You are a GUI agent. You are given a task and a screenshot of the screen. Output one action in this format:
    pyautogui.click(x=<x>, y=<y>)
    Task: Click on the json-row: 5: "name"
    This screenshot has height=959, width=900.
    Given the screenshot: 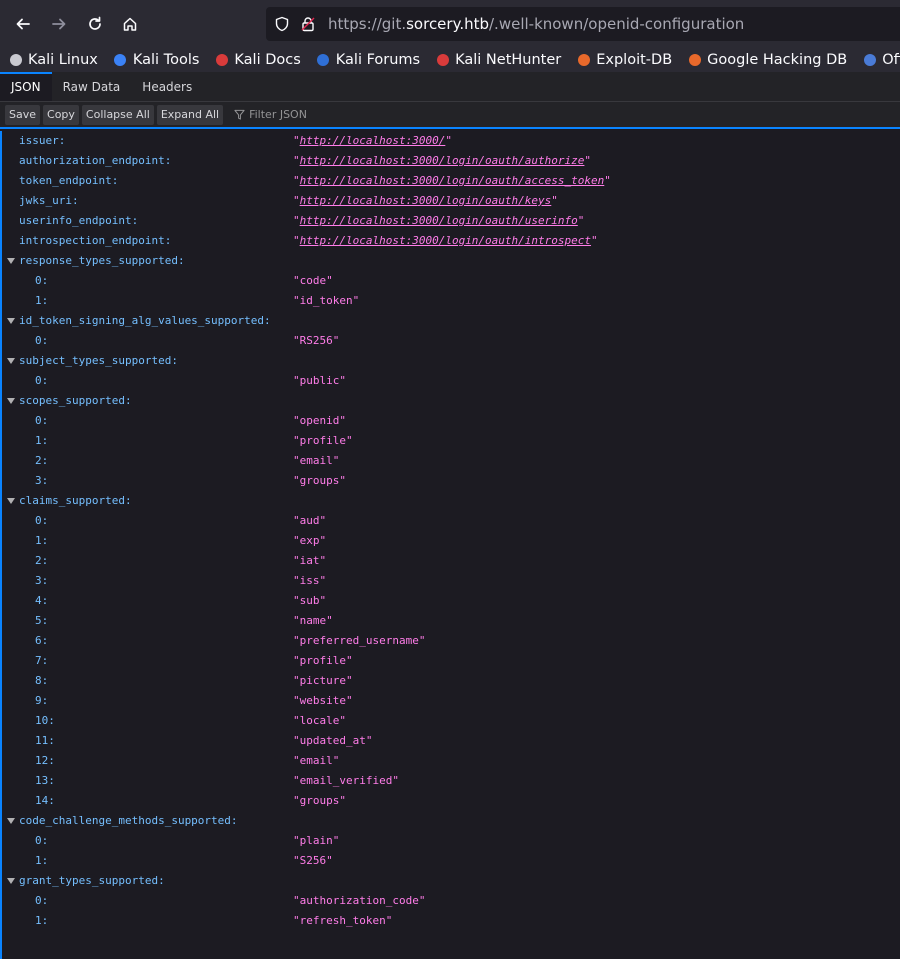 What is the action you would take?
    pyautogui.click(x=451, y=621)
    